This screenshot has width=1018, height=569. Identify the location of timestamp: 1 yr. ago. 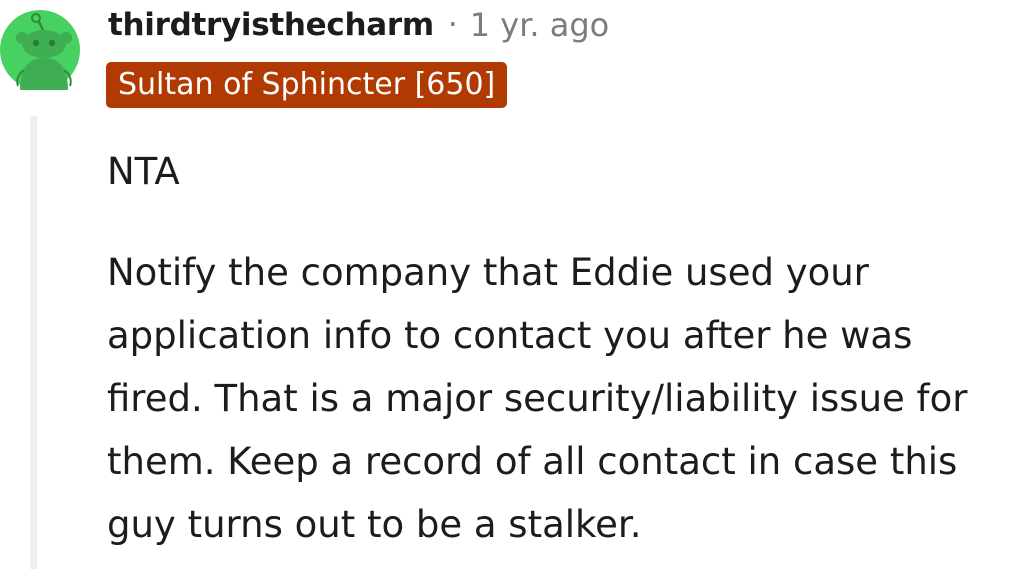
(540, 25).